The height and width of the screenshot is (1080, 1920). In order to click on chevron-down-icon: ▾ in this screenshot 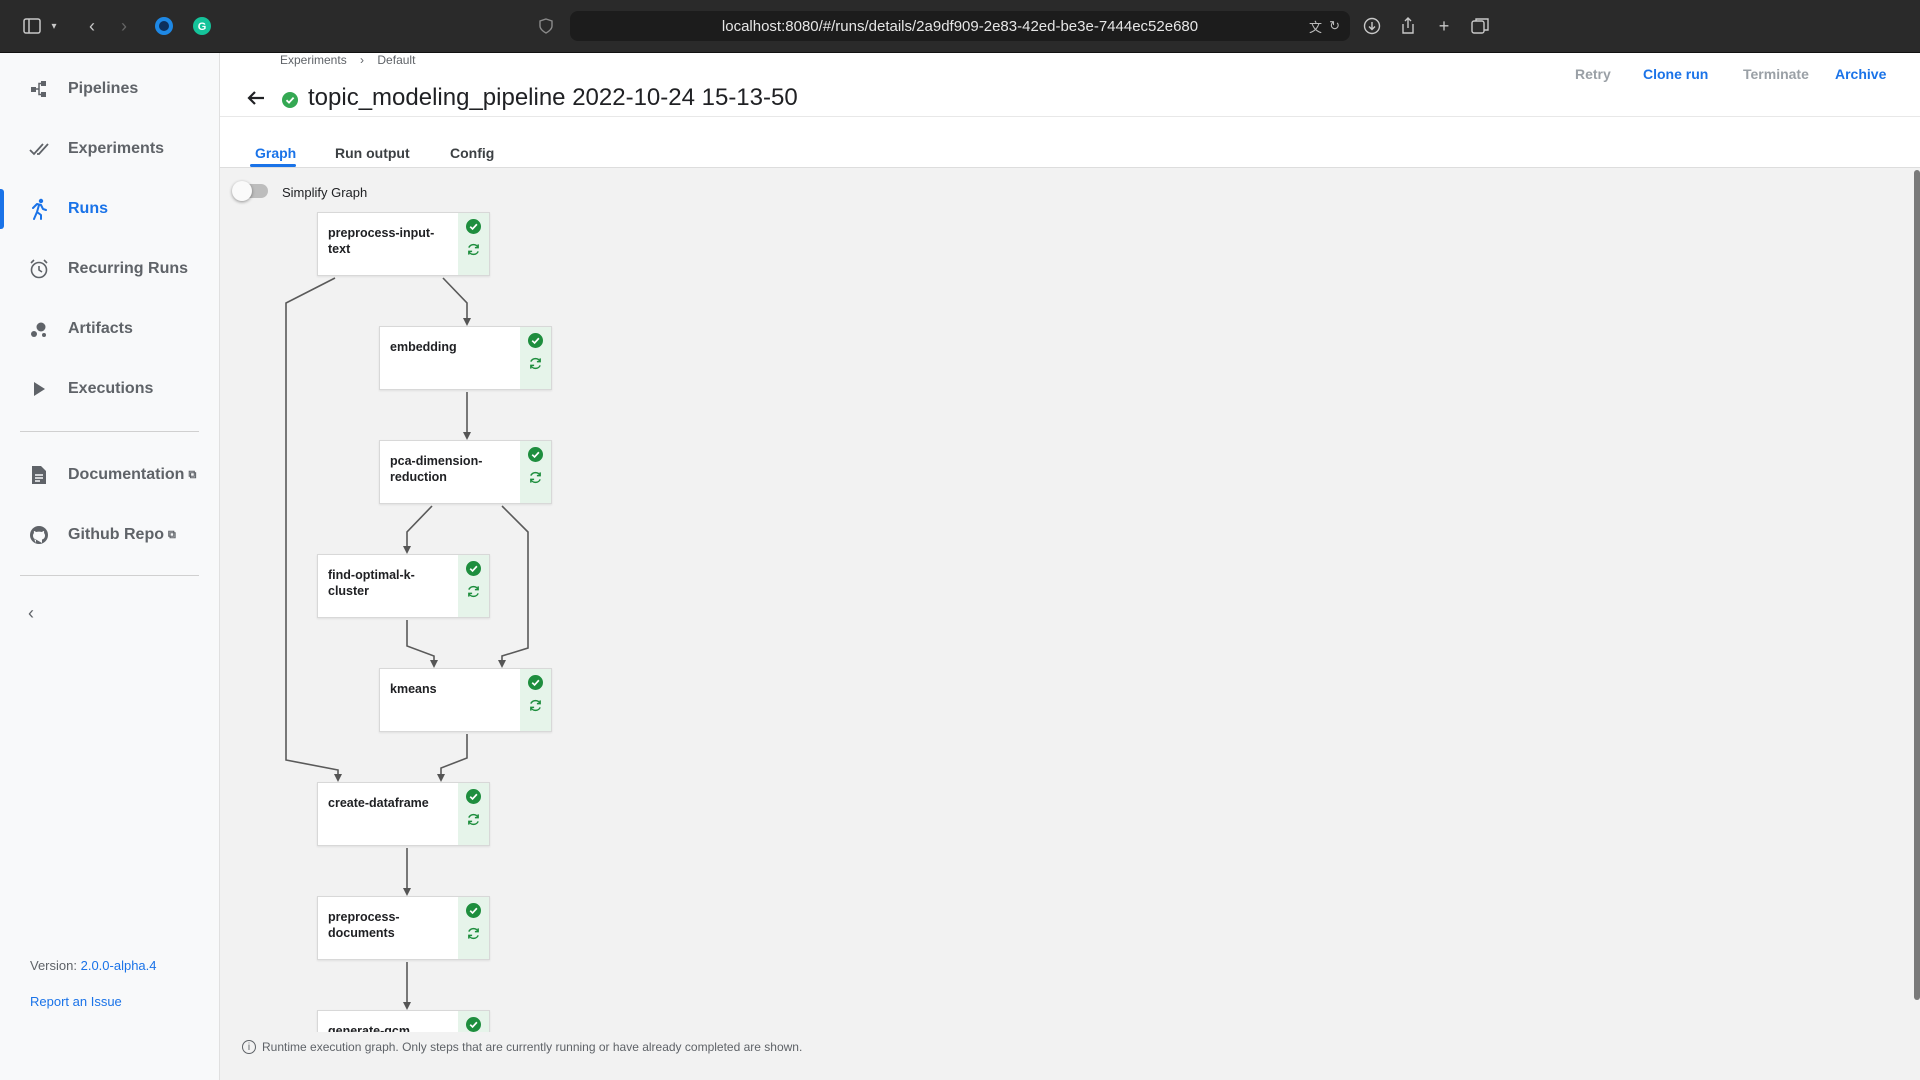, I will do `click(54, 26)`.